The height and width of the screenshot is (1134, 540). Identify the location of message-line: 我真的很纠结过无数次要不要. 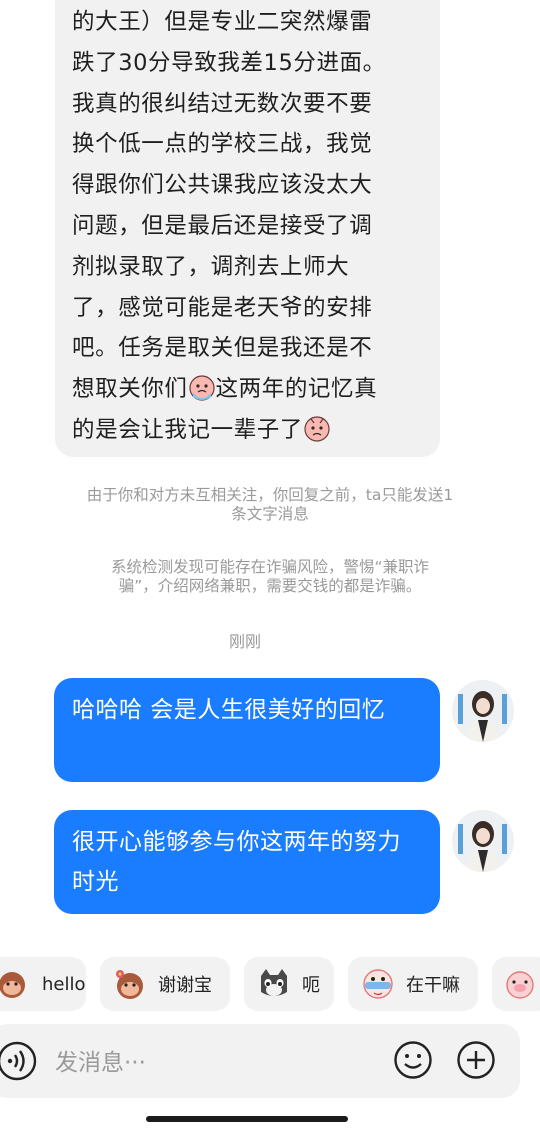
(222, 103).